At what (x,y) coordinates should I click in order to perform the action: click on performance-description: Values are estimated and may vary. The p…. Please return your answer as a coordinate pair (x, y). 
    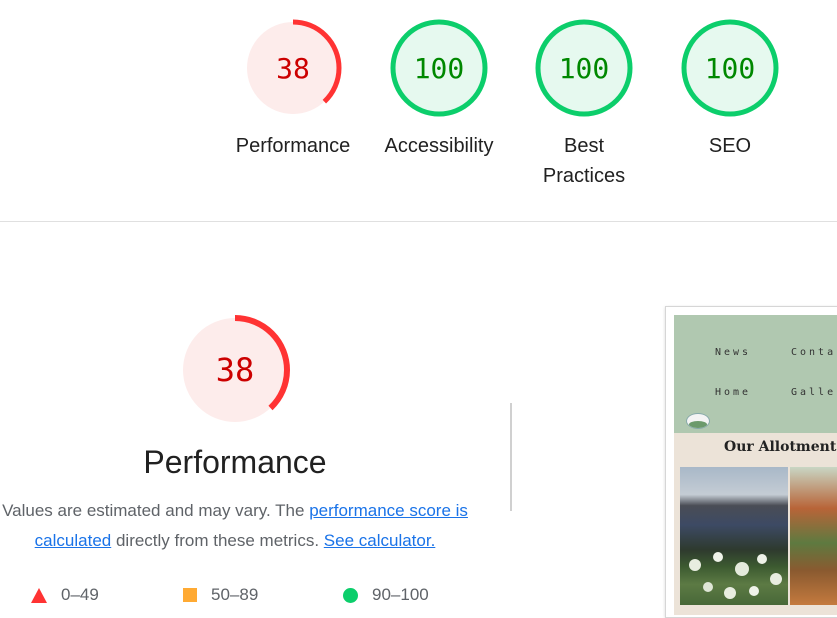
    Looking at the image, I should click on (240, 526).